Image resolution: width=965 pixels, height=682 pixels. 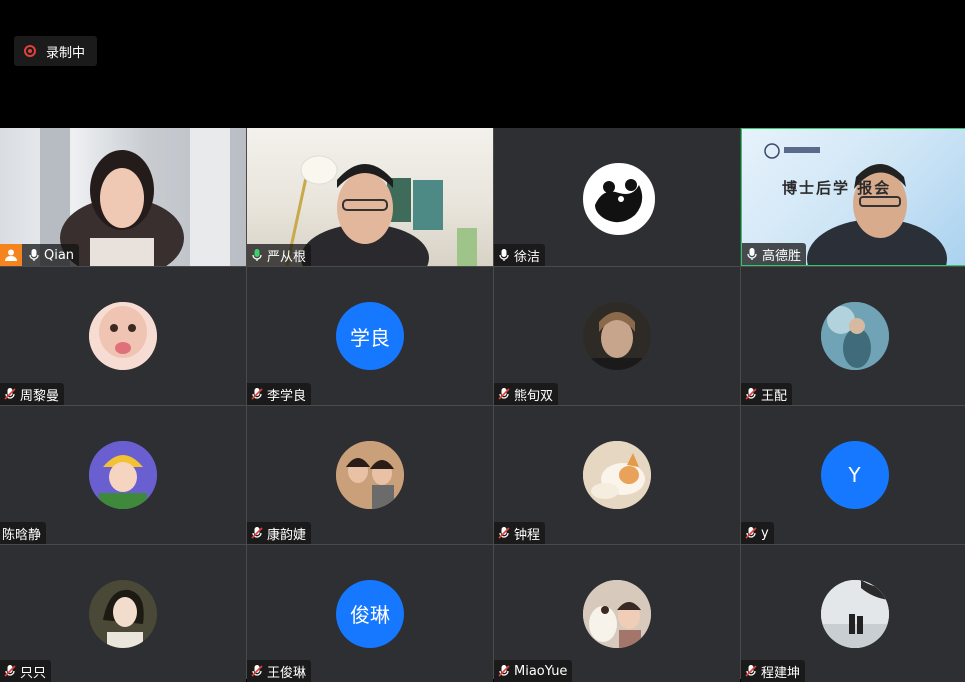 I want to click on nameplate: 周黎曼, so click(x=32, y=394).